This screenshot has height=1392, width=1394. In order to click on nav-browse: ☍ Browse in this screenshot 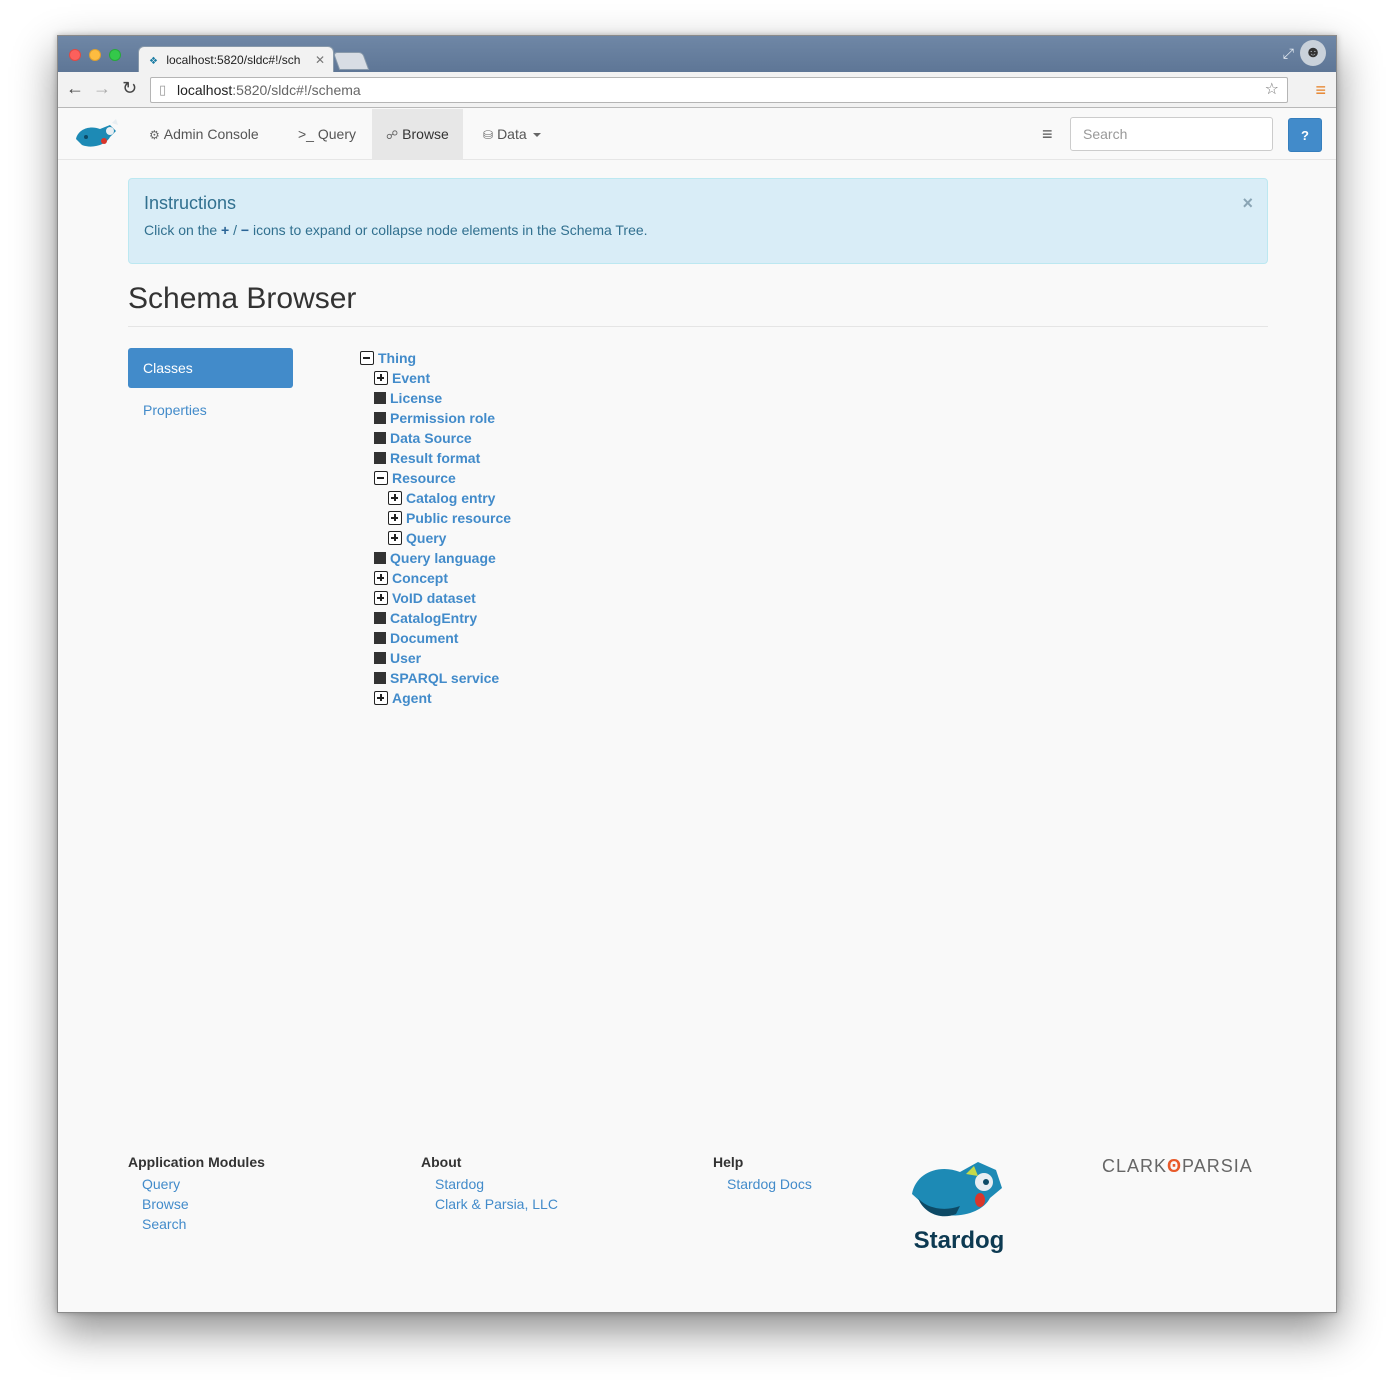, I will do `click(417, 134)`.